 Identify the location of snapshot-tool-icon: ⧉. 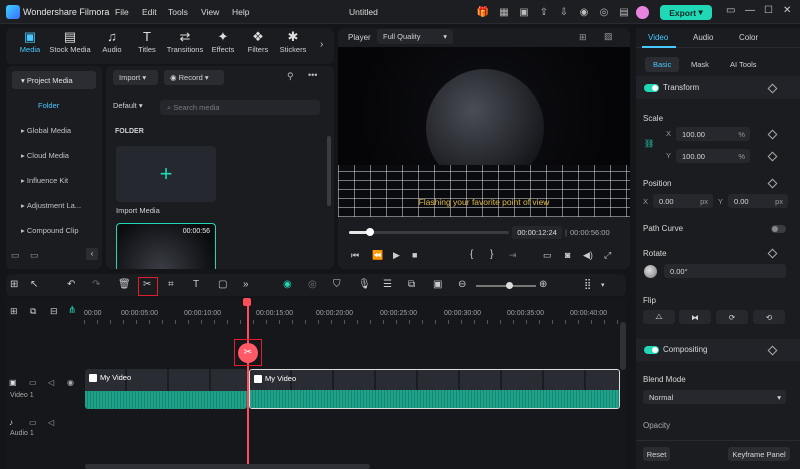
(411, 284).